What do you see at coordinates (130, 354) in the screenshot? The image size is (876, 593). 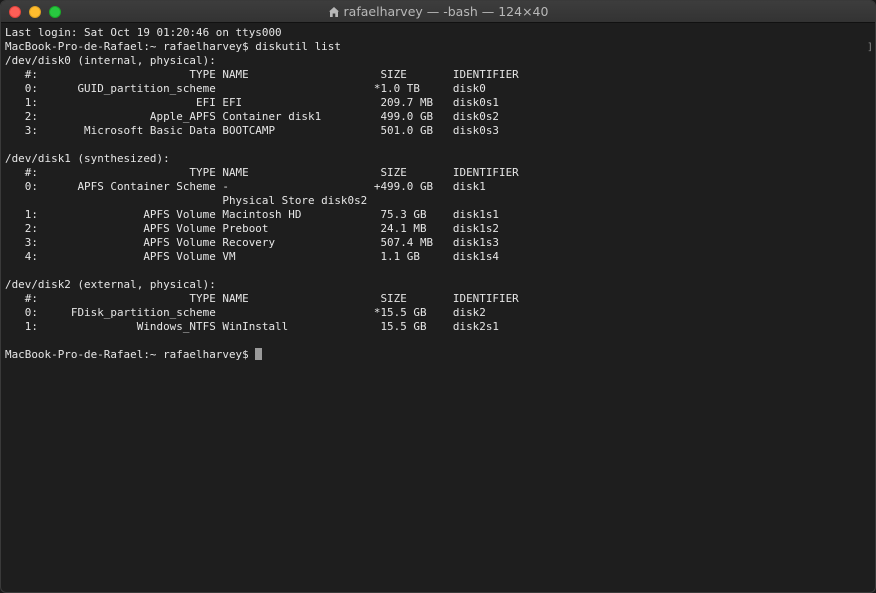 I see `shell-prompt: MacBook-Pro-de-Rafael:~ rafaelharvey$` at bounding box center [130, 354].